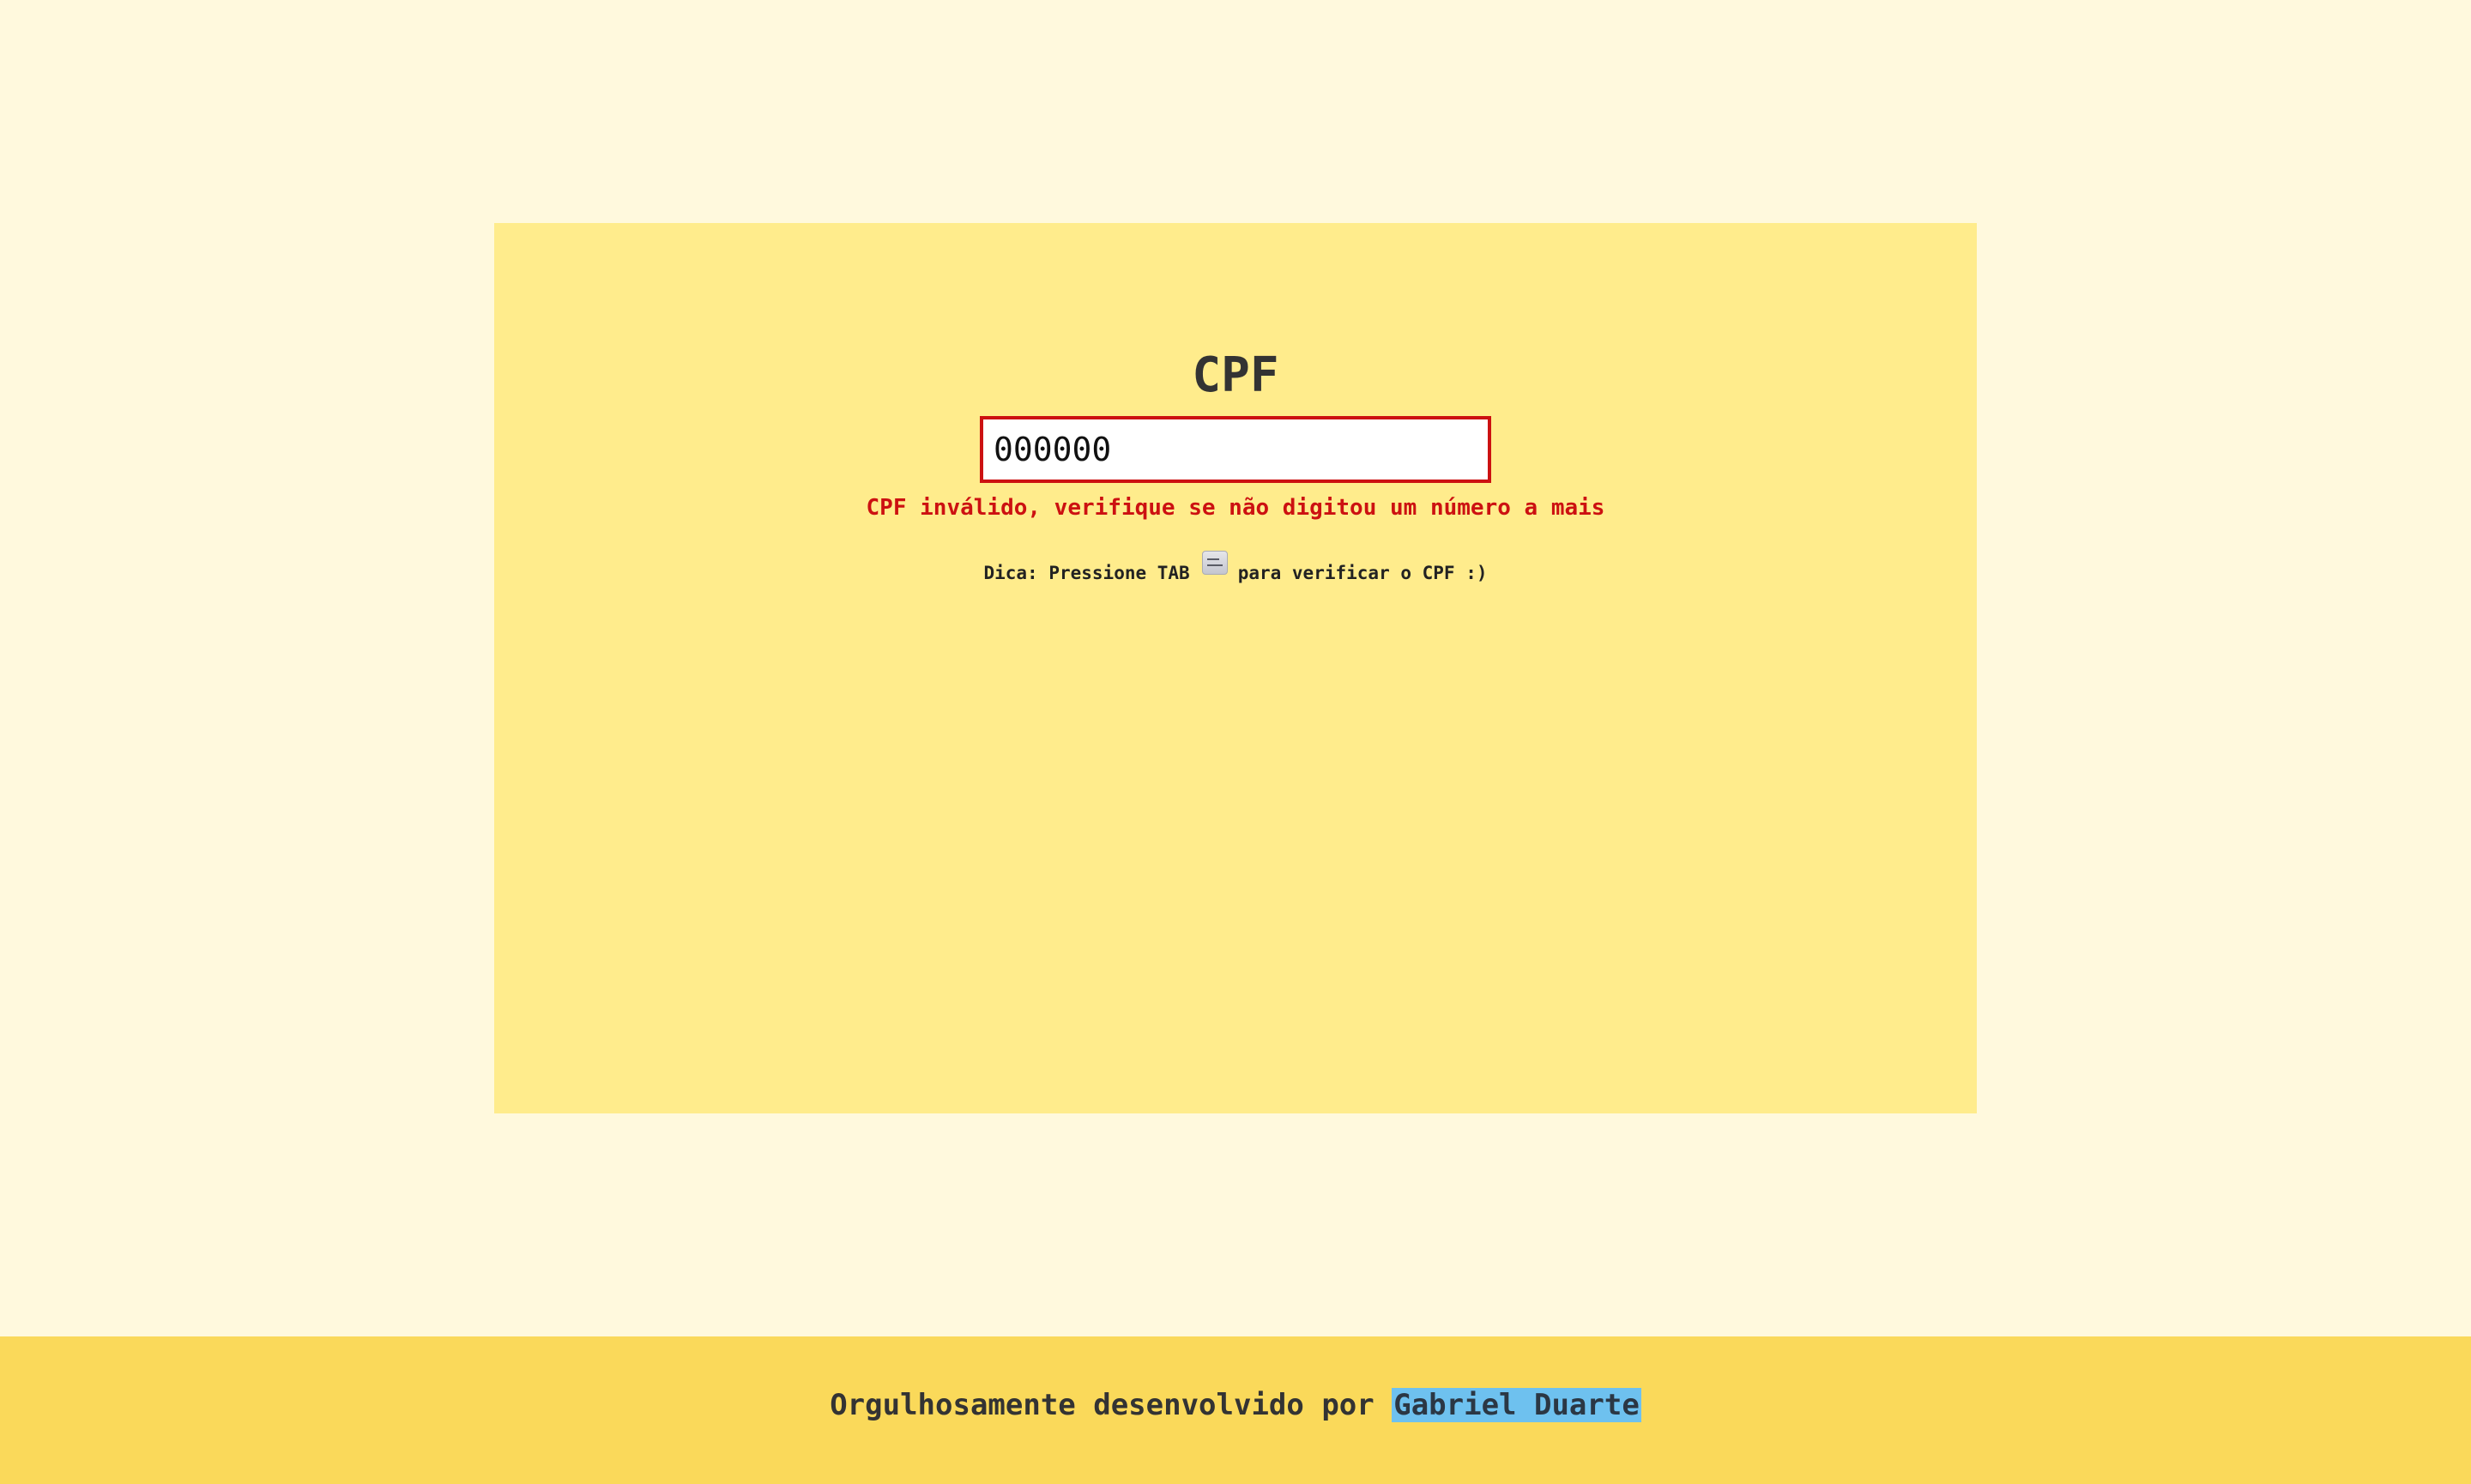 This screenshot has height=1484, width=2471. I want to click on tip-text-before: Dica: Pressione TAB, so click(1086, 573).